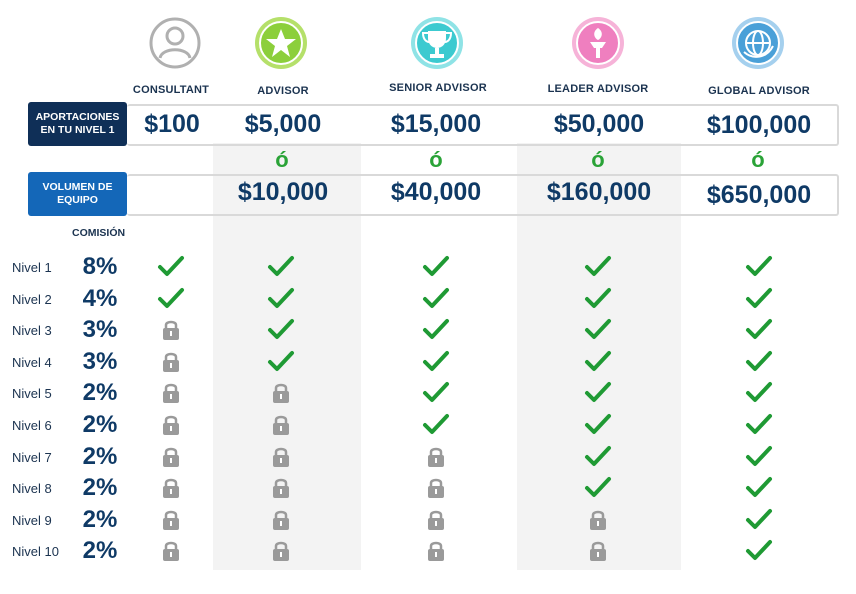 The image size is (856, 594). Describe the element at coordinates (281, 43) in the screenshot. I see `star-badge-icon` at that location.